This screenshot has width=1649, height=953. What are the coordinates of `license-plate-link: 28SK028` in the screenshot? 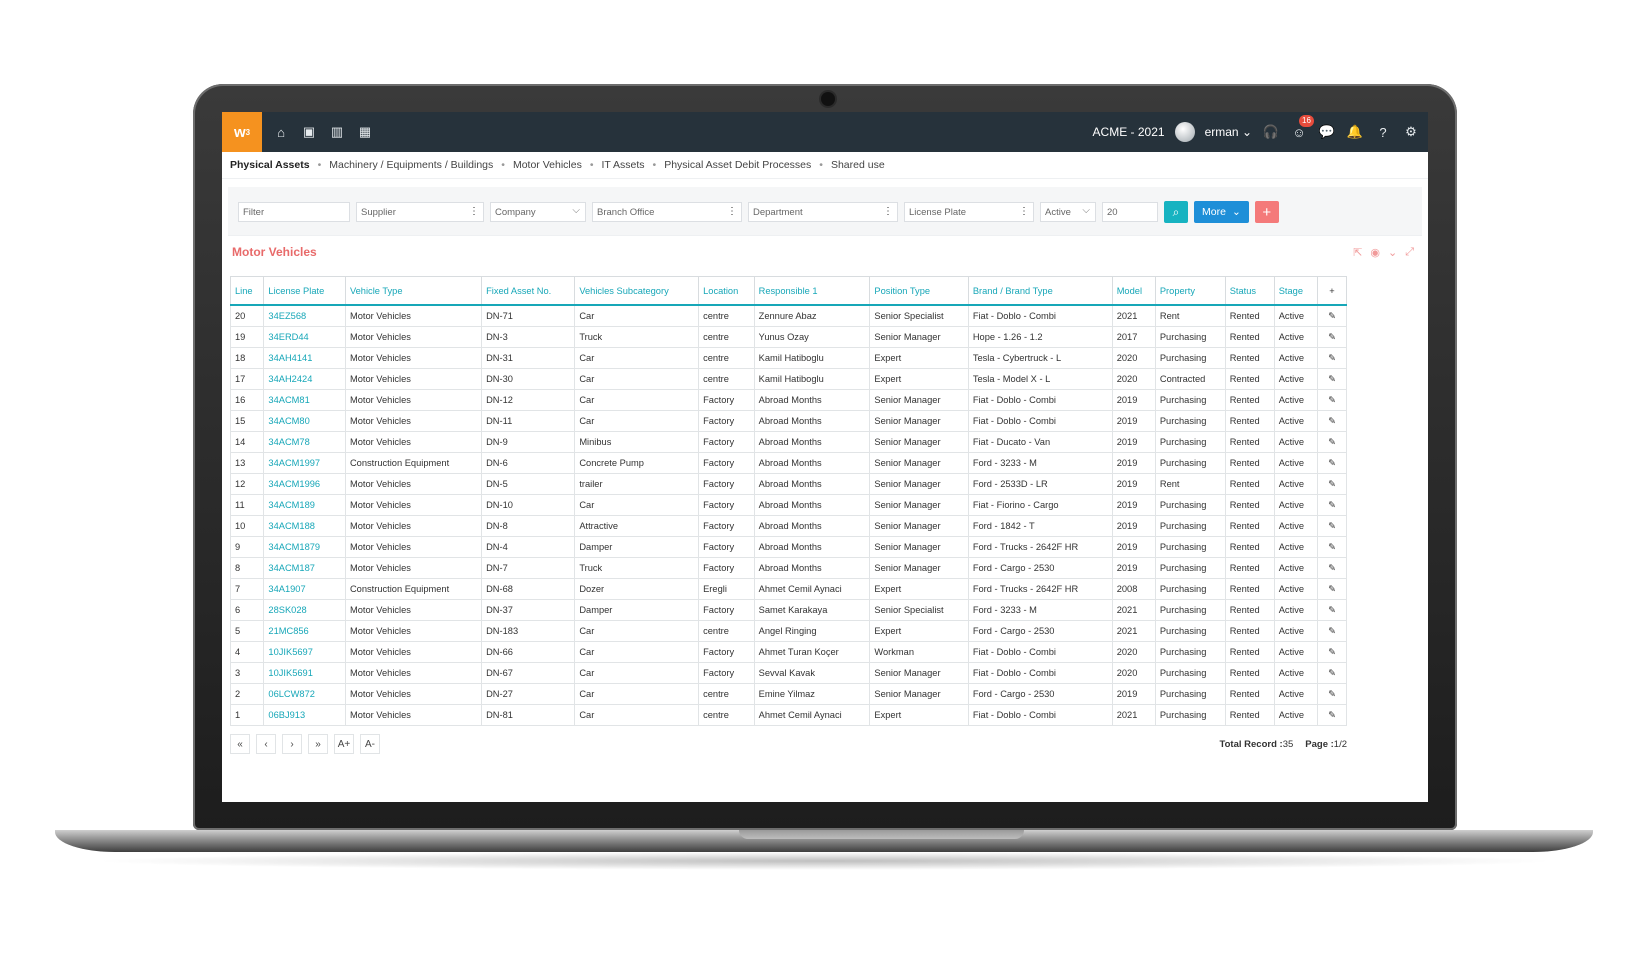 It's located at (304, 610).